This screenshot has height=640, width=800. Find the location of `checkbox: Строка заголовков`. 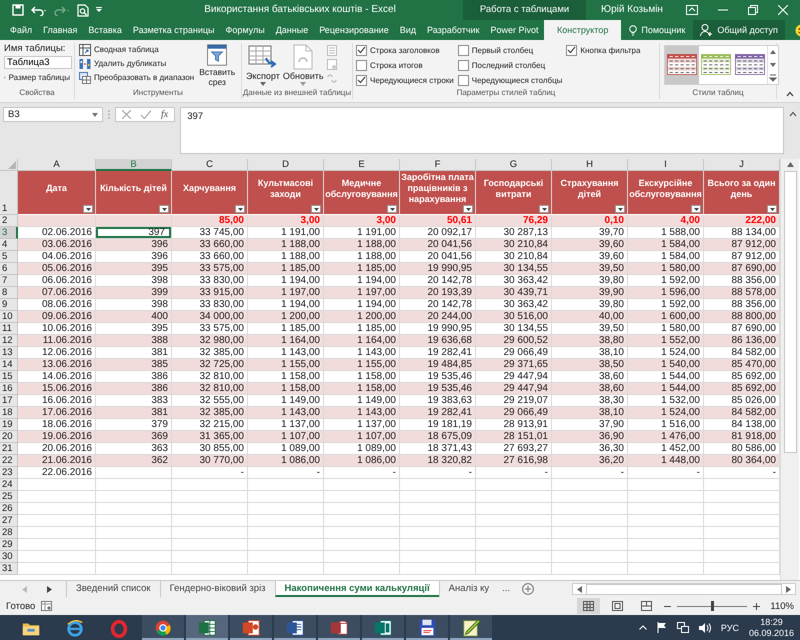

checkbox: Строка заголовков is located at coordinates (405, 50).